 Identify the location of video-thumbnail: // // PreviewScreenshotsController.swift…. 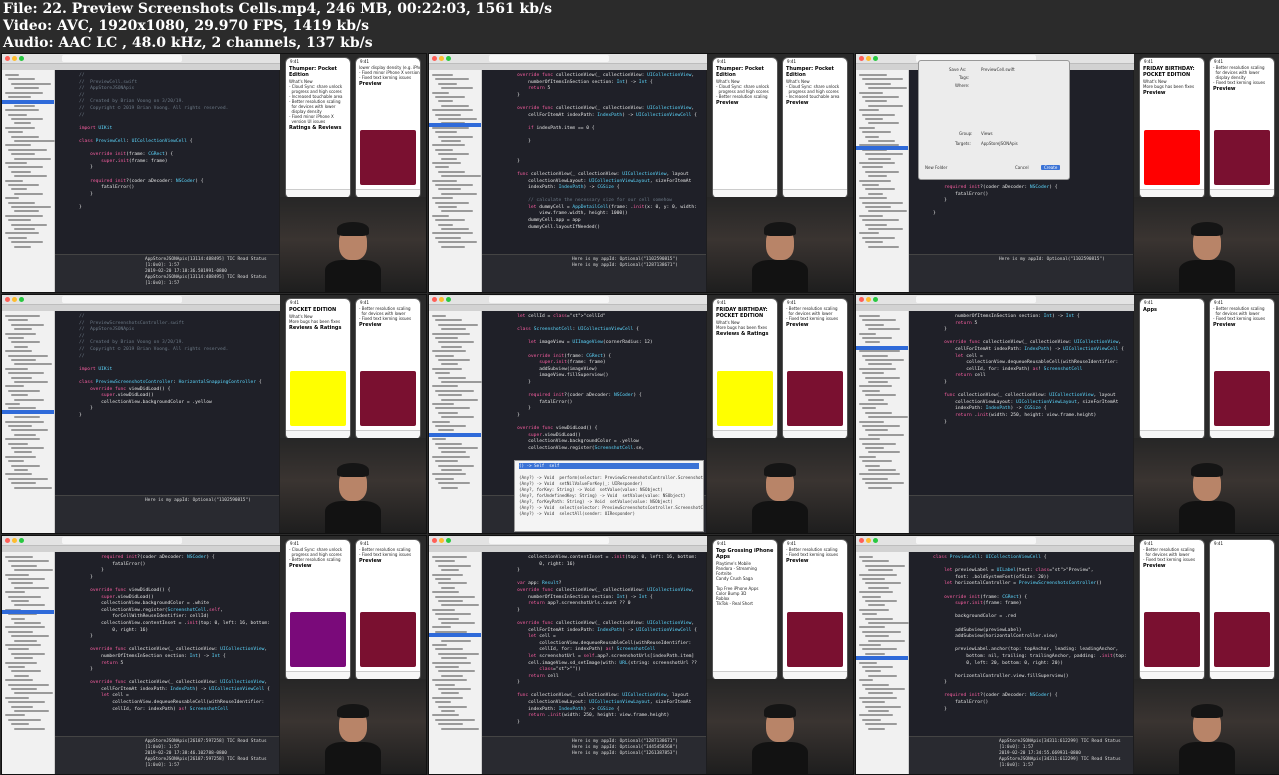
(214, 414).